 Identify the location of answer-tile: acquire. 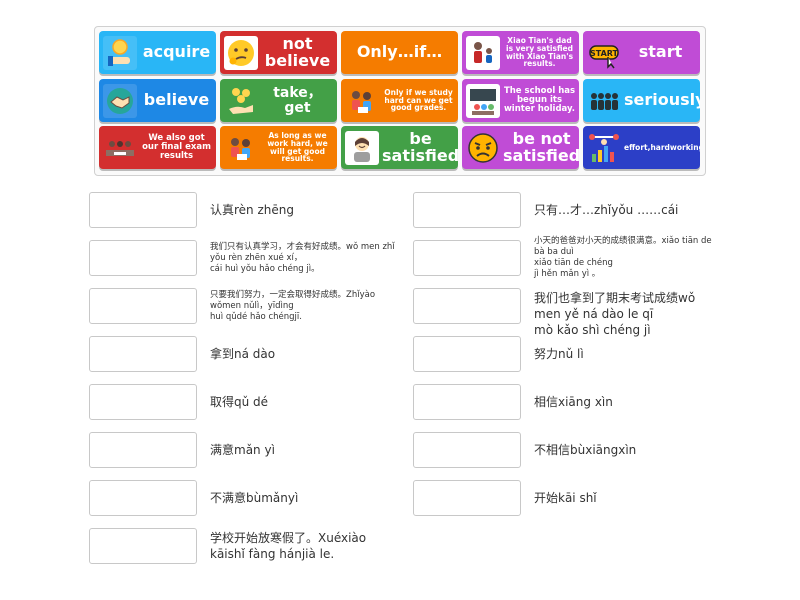
(157, 52).